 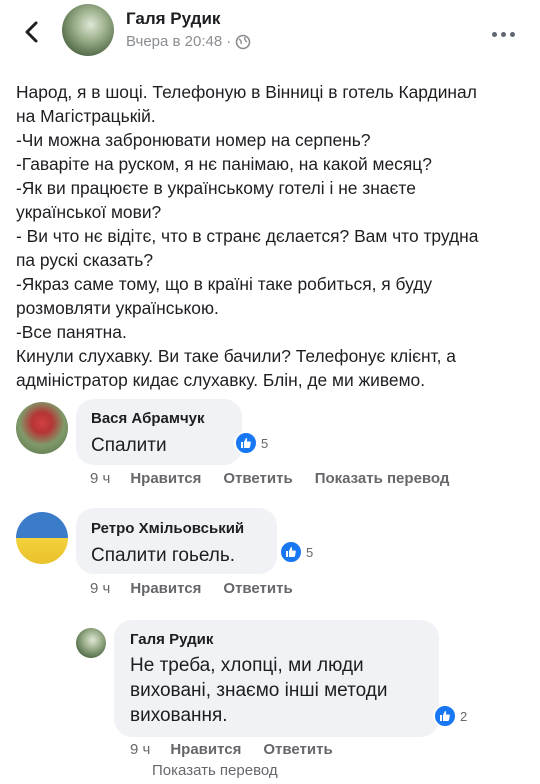 I want to click on reply-author: Галя Рудик, so click(x=171, y=639).